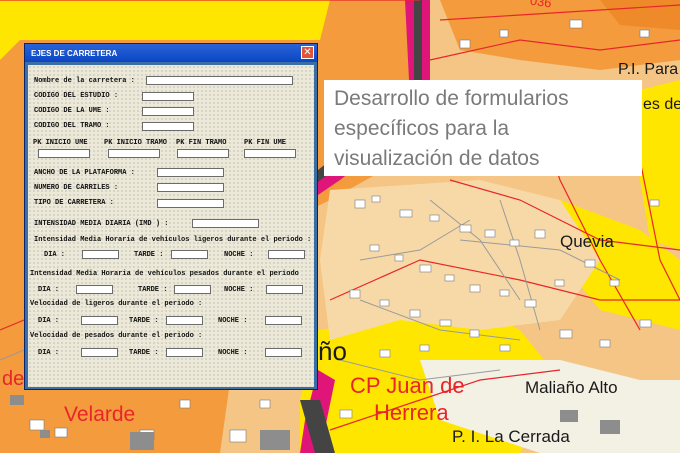  What do you see at coordinates (13, 379) in the screenshot?
I see `map-label-de: de` at bounding box center [13, 379].